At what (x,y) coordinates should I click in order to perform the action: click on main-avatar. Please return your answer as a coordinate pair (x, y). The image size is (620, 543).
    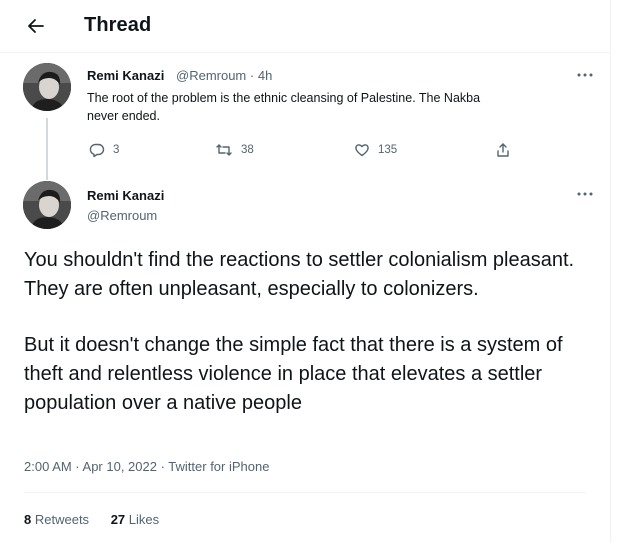
    Looking at the image, I should click on (47, 205).